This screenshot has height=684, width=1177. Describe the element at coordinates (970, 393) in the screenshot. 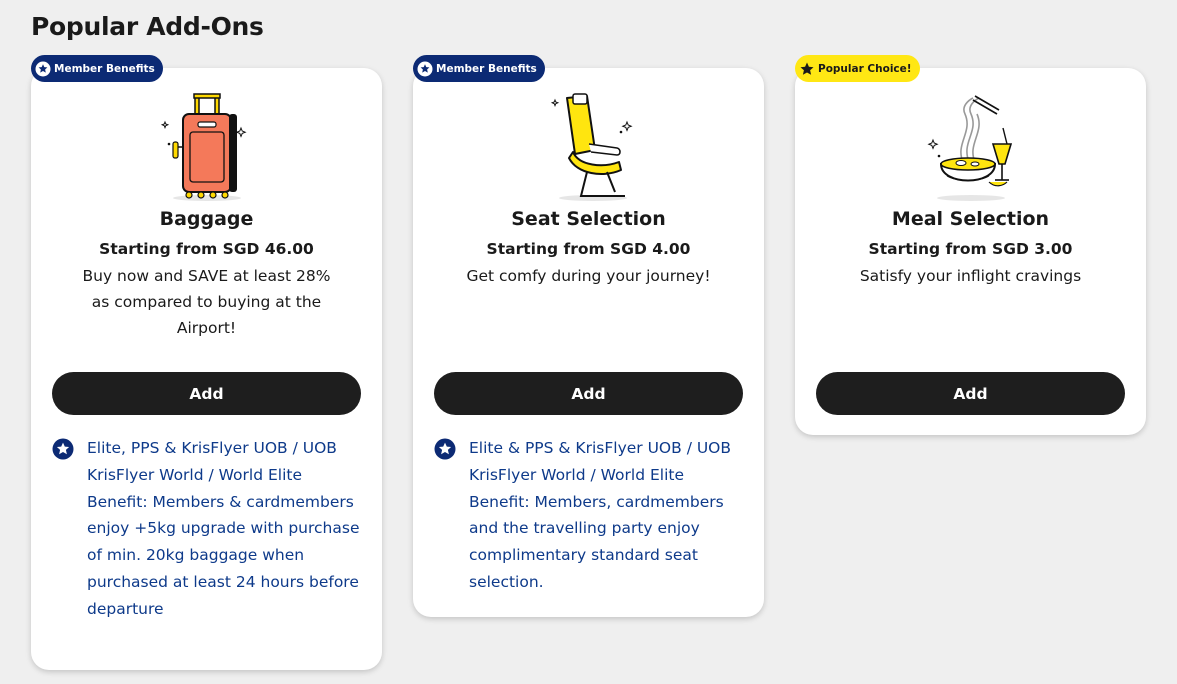

I see `add-meal-button: Add` at that location.